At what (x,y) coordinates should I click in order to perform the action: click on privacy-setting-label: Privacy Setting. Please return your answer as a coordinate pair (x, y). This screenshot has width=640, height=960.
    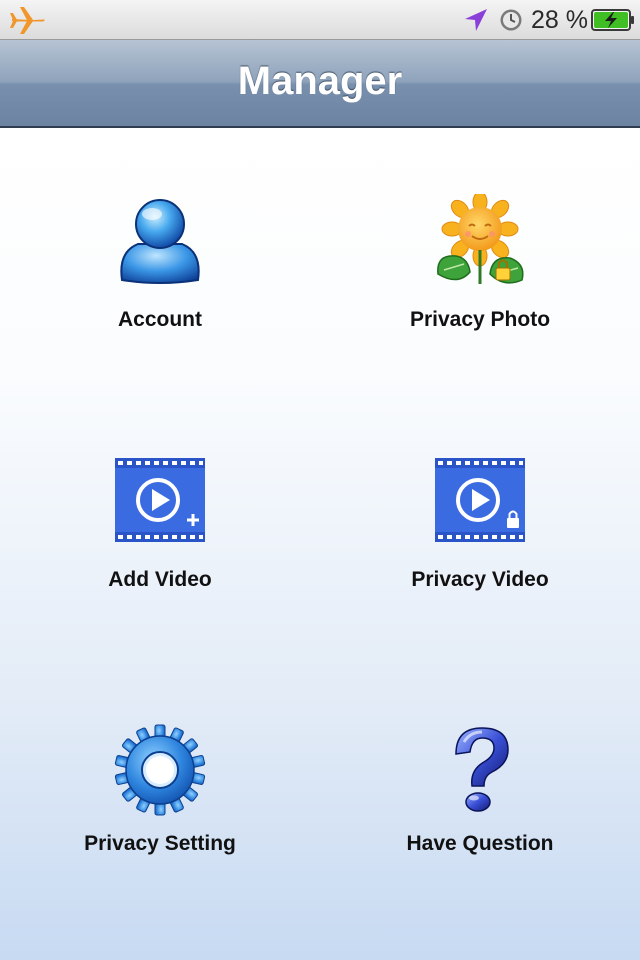
    Looking at the image, I should click on (160, 843).